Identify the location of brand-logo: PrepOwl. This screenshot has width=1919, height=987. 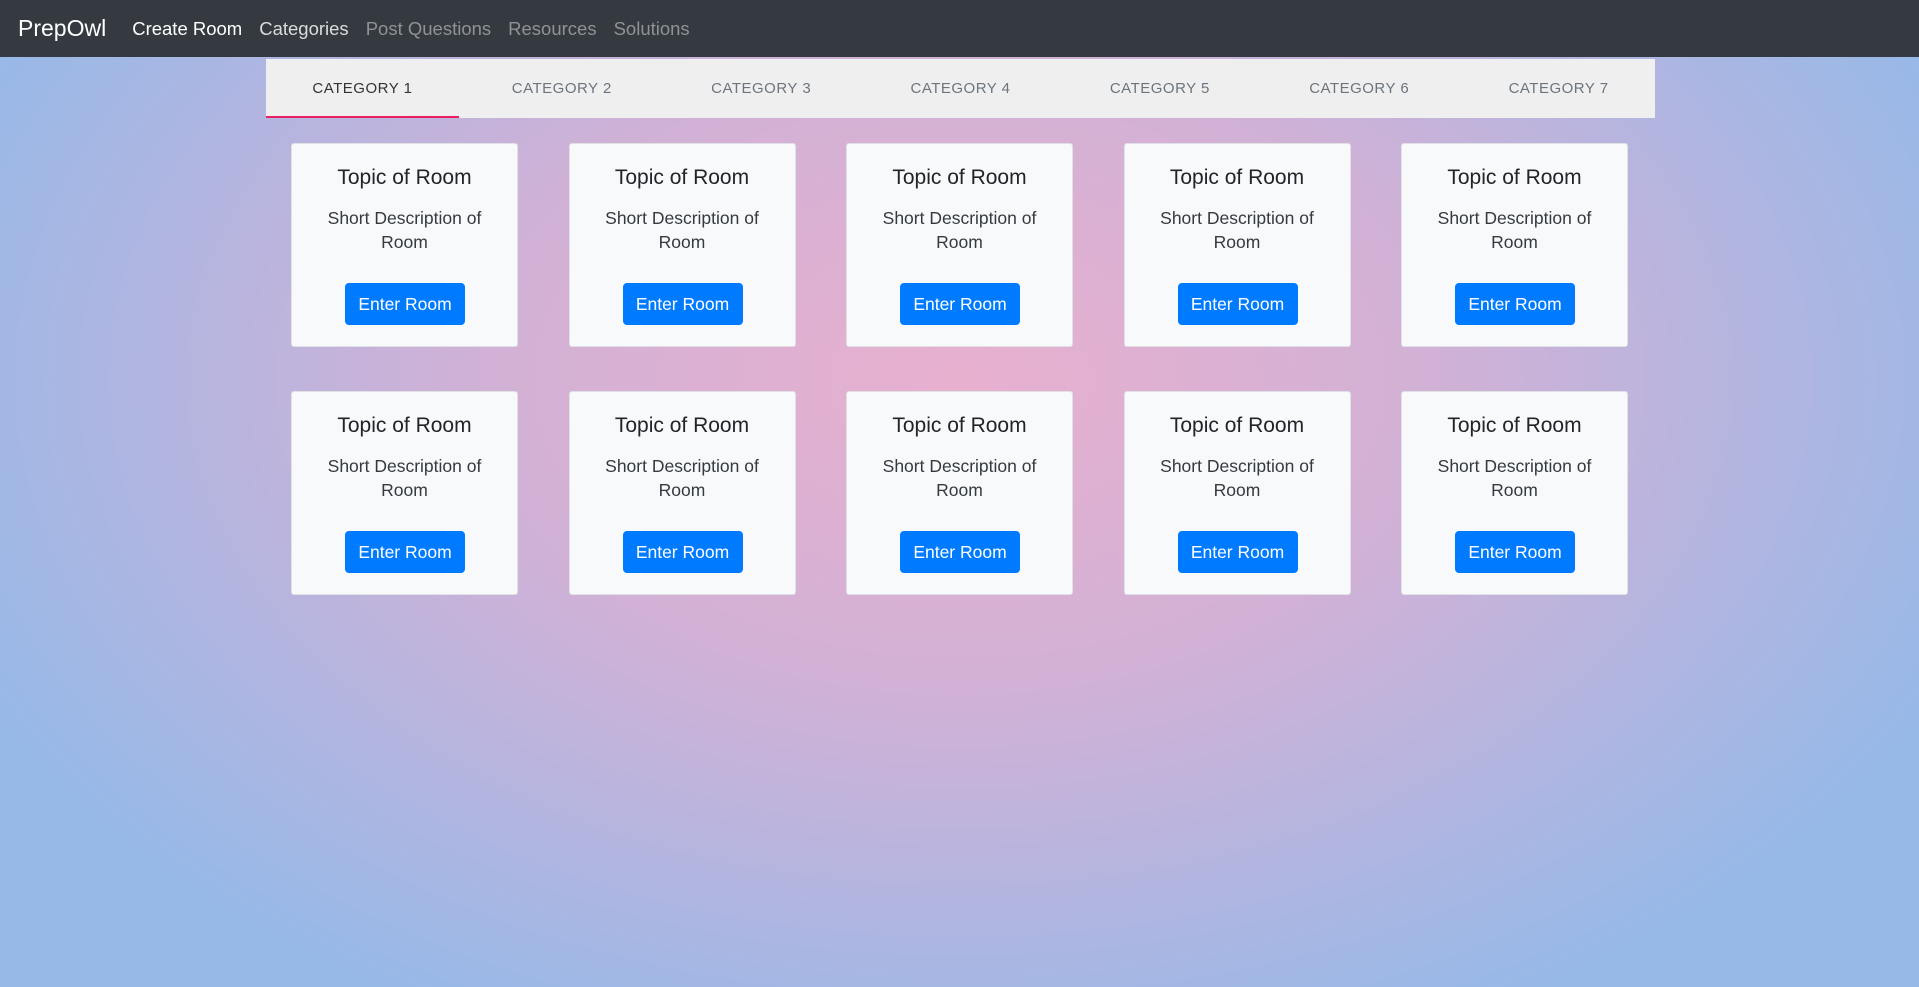
(62, 28).